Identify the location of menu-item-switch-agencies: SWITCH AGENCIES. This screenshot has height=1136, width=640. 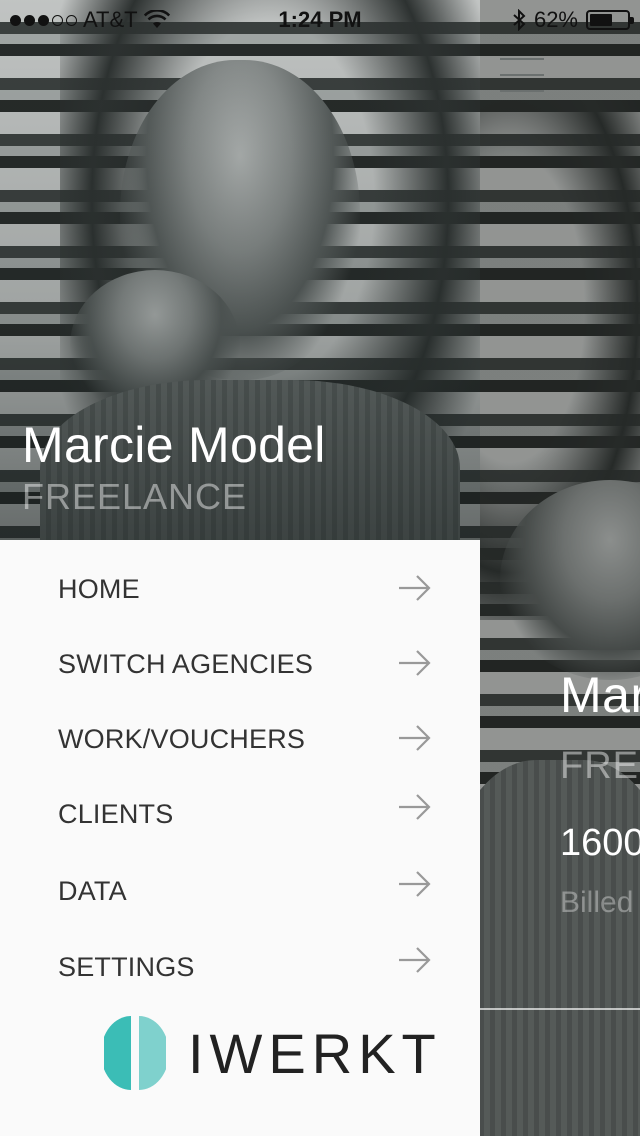
(240, 658).